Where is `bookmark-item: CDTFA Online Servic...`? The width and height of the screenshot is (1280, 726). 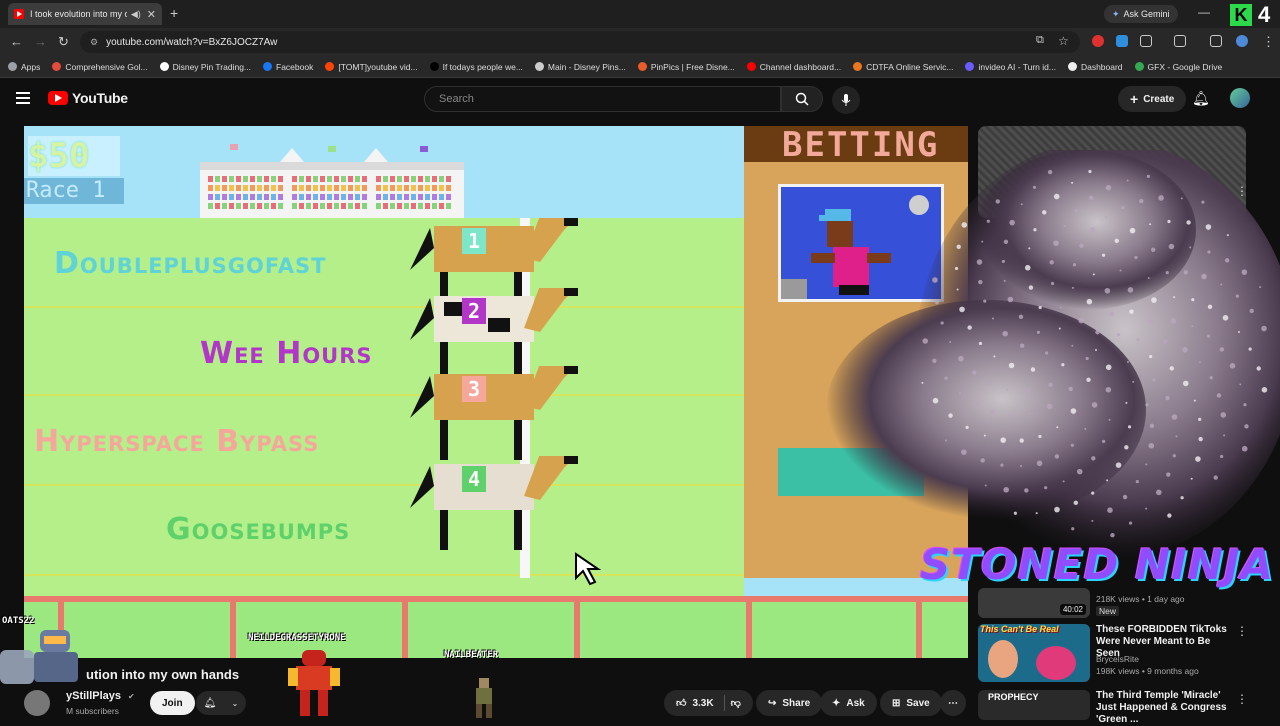 bookmark-item: CDTFA Online Servic... is located at coordinates (903, 67).